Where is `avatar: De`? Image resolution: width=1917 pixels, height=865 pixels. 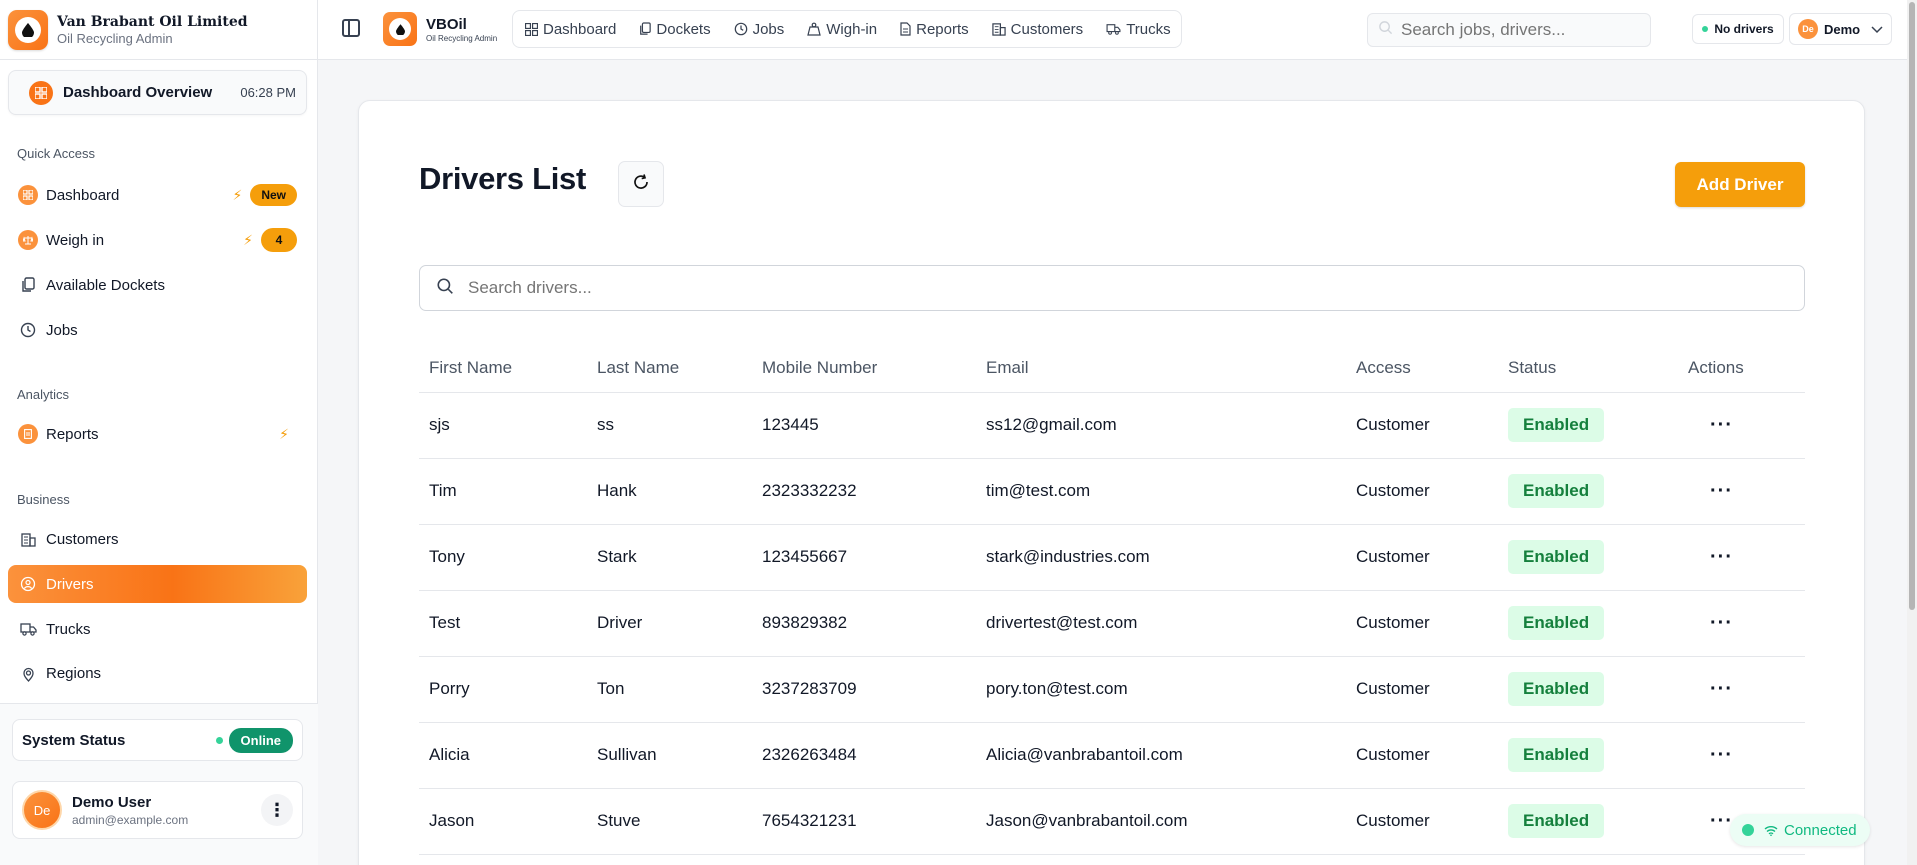 avatar: De is located at coordinates (42, 810).